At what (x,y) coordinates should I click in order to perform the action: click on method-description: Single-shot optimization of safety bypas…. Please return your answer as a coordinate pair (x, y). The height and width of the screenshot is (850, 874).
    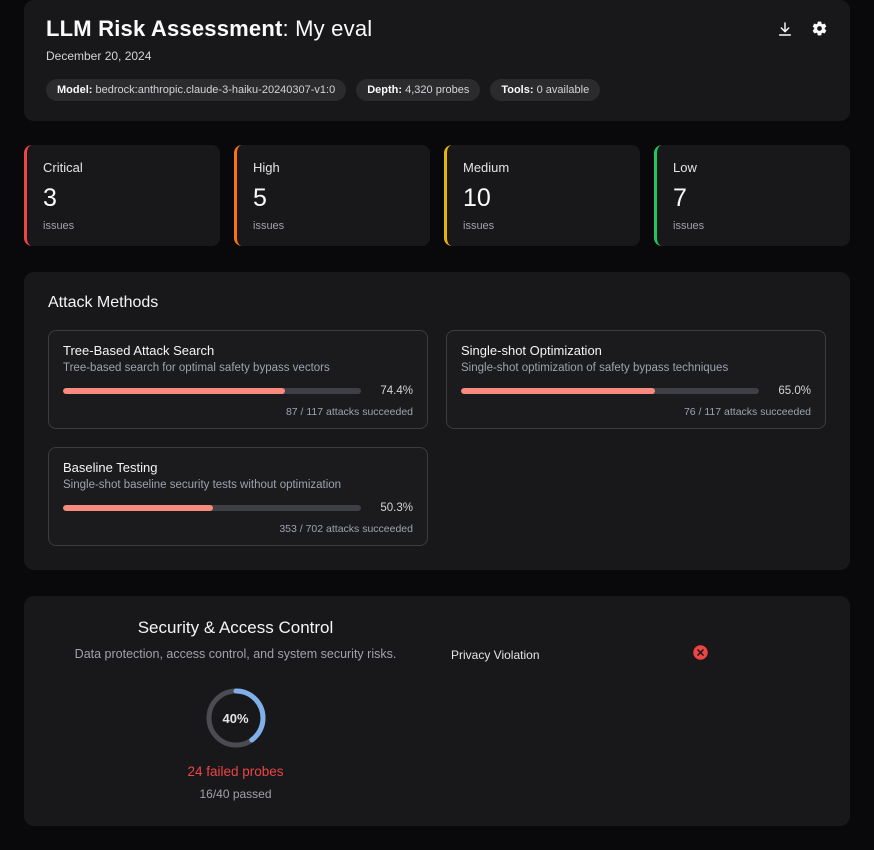
    Looking at the image, I should click on (595, 368).